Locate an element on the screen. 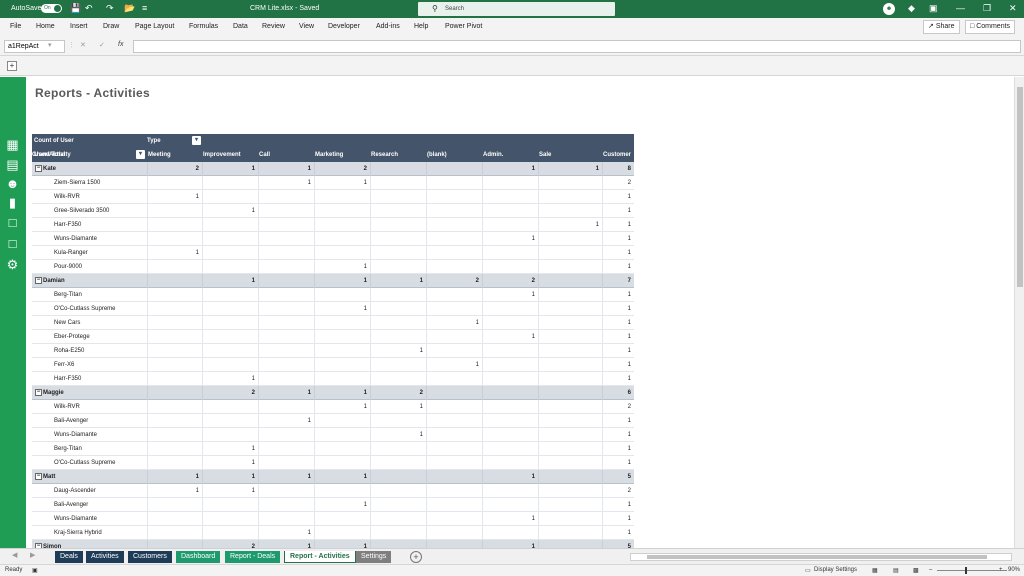 Image resolution: width=1024 pixels, height=576 pixels. tab-report-activities: Report - Activities is located at coordinates (320, 557).